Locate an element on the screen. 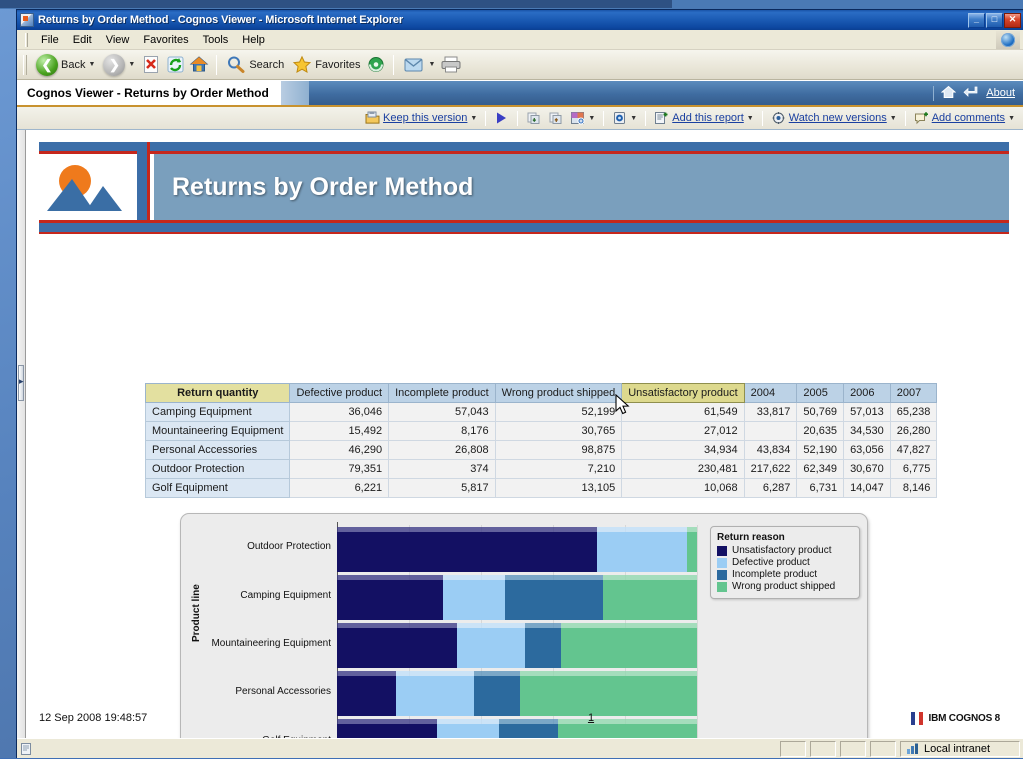  column-header-2007: 2007 is located at coordinates (913, 393).